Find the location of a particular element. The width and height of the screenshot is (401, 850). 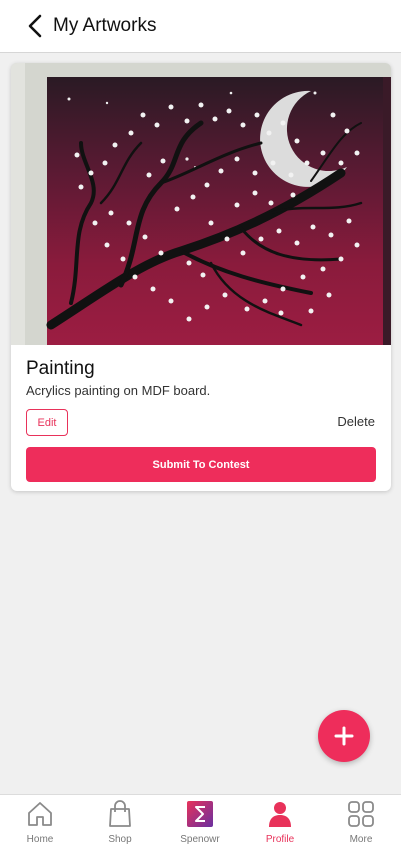

nav-label-spenowr: Spenowr is located at coordinates (200, 839).